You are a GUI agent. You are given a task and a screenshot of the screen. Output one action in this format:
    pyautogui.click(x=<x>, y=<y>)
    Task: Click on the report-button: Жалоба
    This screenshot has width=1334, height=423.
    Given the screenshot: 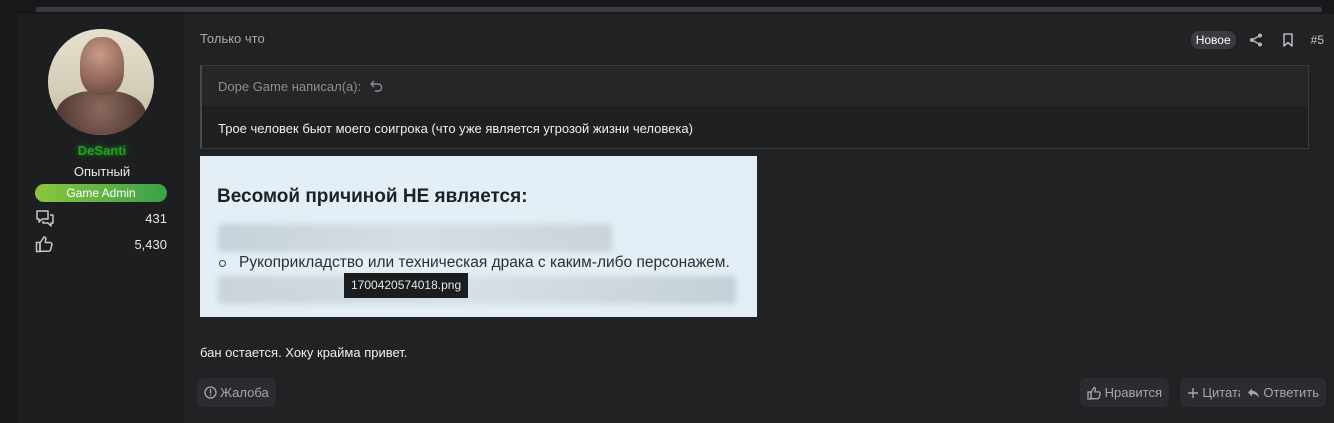 What is the action you would take?
    pyautogui.click(x=236, y=392)
    